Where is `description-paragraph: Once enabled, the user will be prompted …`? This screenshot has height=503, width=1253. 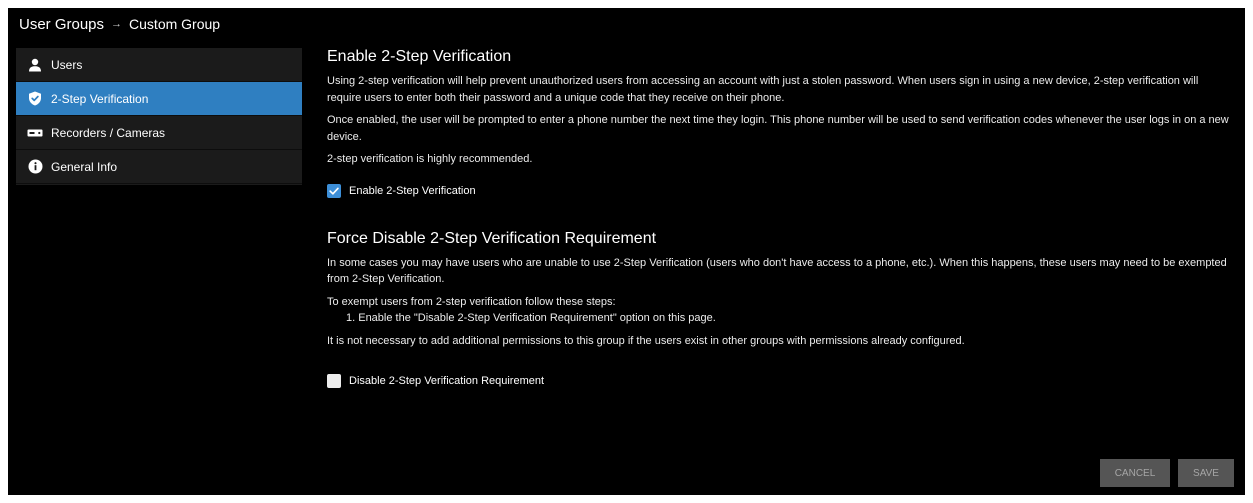 description-paragraph: Once enabled, the user will be prompted … is located at coordinates (778, 128).